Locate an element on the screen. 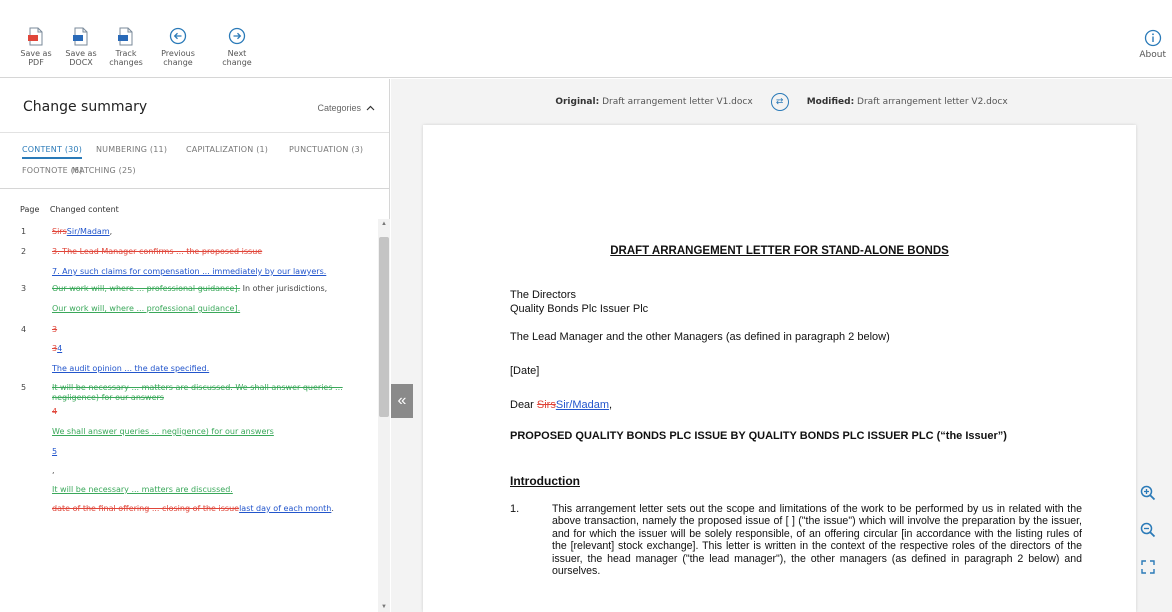  change-page-number: 1 is located at coordinates (24, 231).